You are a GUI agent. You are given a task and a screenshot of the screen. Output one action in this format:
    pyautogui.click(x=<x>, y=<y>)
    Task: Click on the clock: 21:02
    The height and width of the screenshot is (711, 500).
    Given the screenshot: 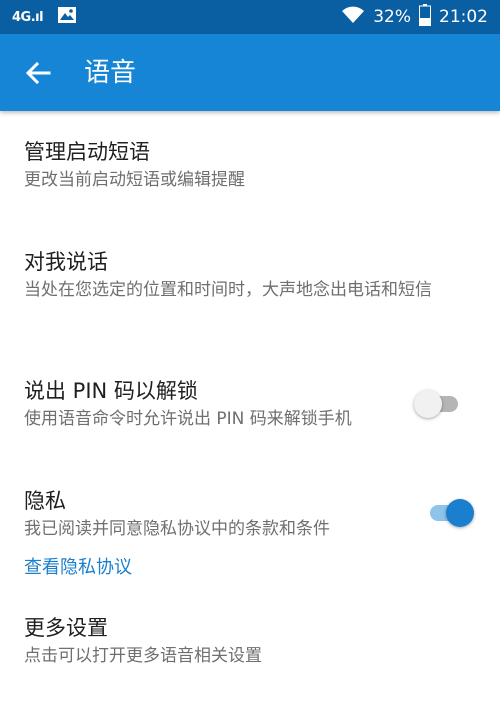 What is the action you would take?
    pyautogui.click(x=463, y=17)
    